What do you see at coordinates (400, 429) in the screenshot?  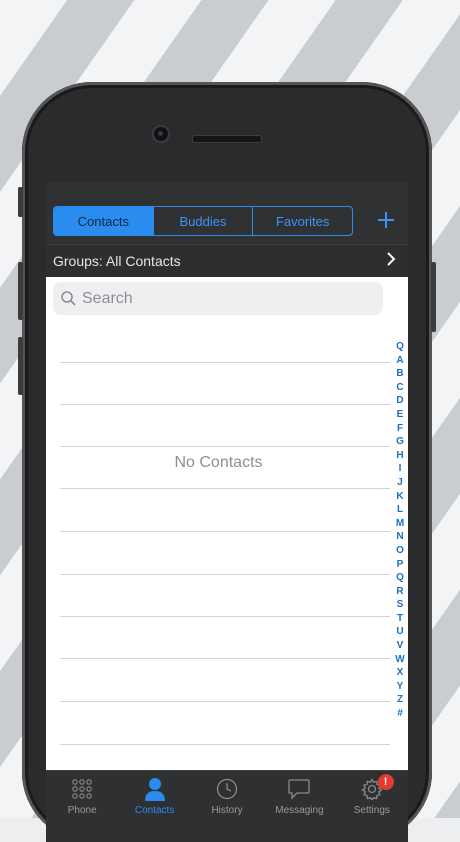 I see `index-letter: F` at bounding box center [400, 429].